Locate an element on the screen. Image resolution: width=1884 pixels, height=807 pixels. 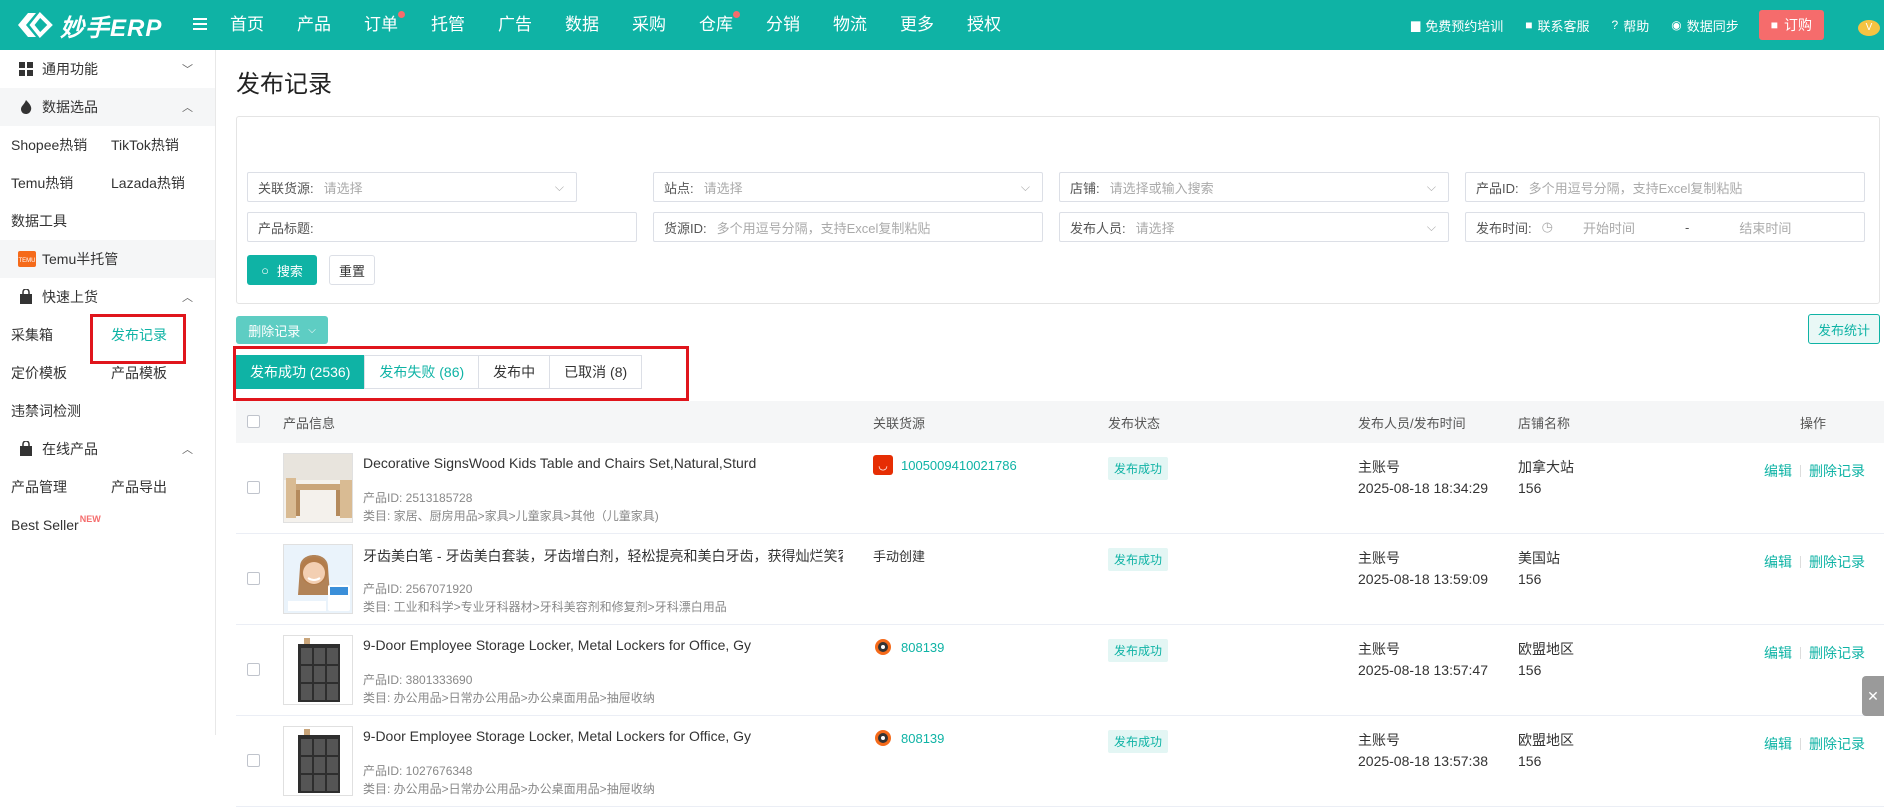
end-time-placeholder: 结束时间 is located at coordinates (1765, 227).